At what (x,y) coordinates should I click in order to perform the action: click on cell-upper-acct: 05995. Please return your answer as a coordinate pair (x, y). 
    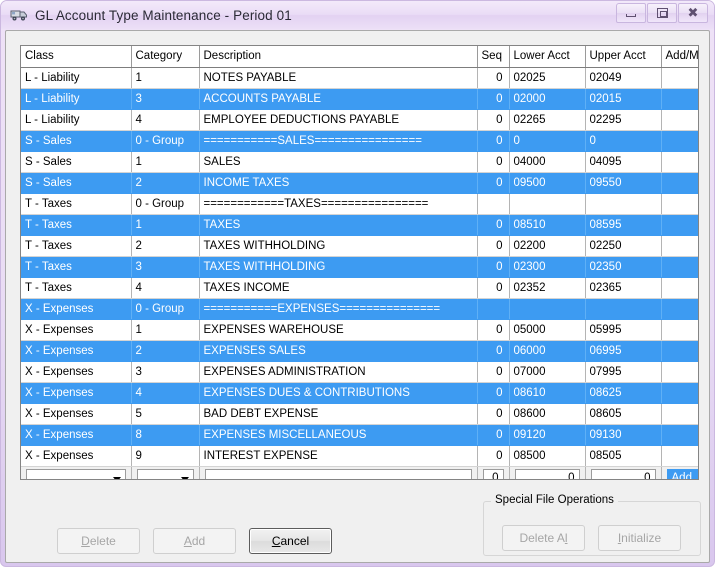
    Looking at the image, I should click on (623, 330).